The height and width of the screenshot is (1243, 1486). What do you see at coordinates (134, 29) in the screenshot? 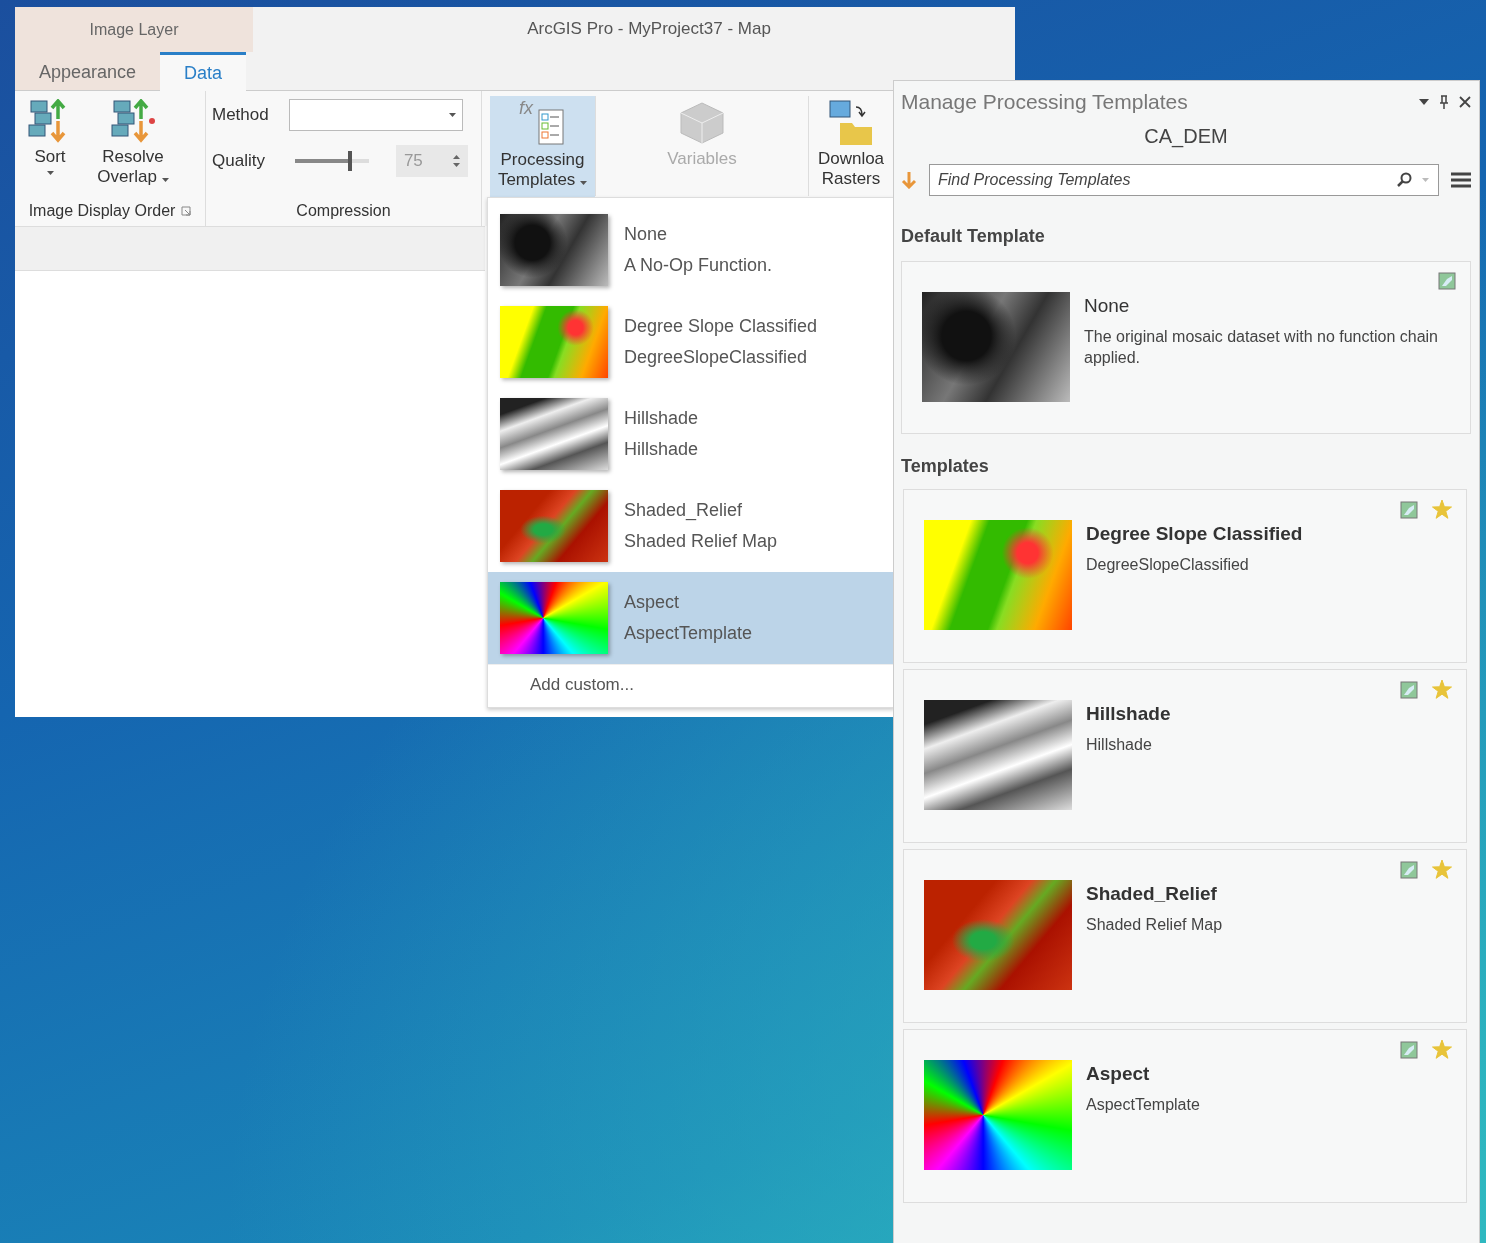
I see `contextual-tab-label: Image Layer` at bounding box center [134, 29].